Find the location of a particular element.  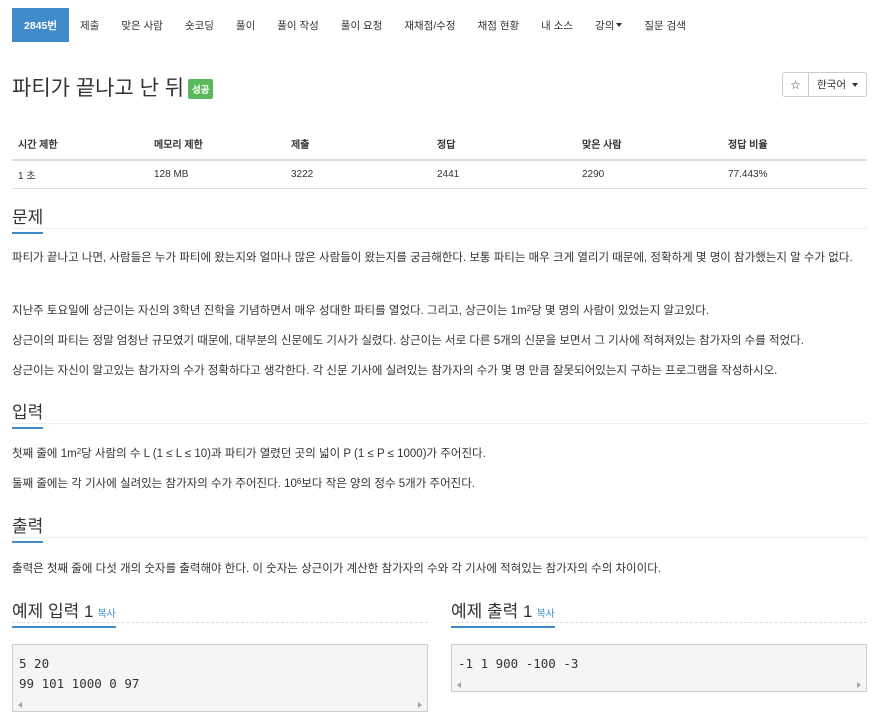

value-submissions: 3222 is located at coordinates (358, 174).